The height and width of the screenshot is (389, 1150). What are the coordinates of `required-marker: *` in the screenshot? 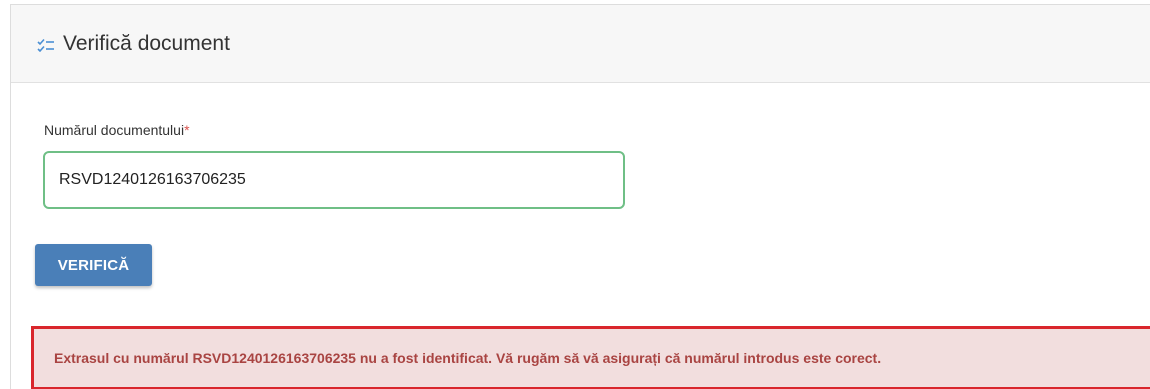 It's located at (187, 130).